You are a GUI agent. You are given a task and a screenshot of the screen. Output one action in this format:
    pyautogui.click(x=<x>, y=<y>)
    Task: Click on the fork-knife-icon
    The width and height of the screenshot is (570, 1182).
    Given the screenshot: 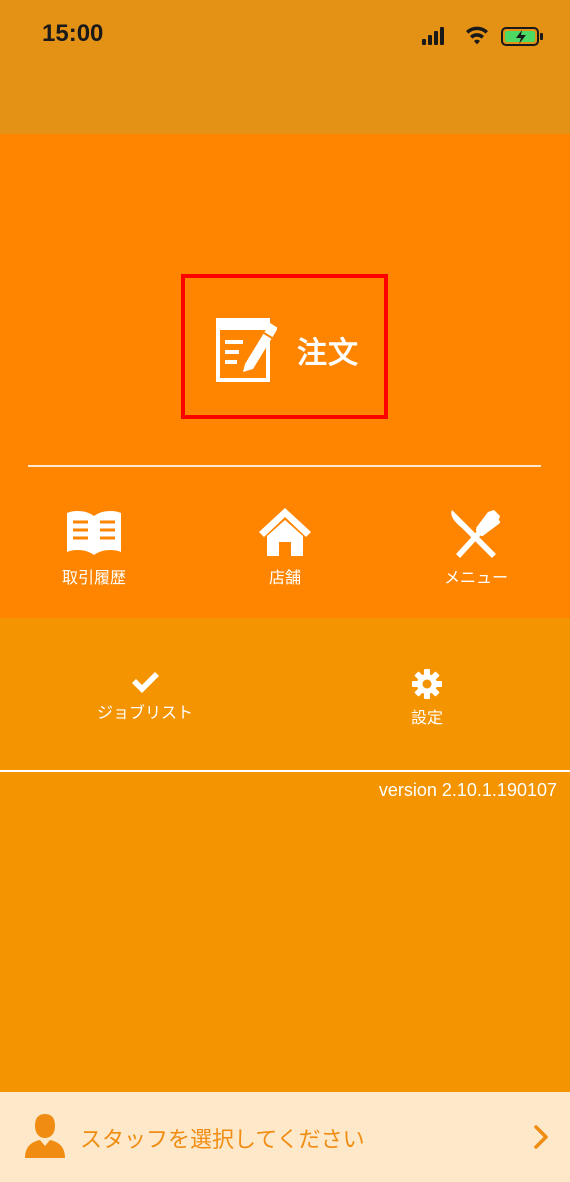 What is the action you would take?
    pyautogui.click(x=475, y=534)
    